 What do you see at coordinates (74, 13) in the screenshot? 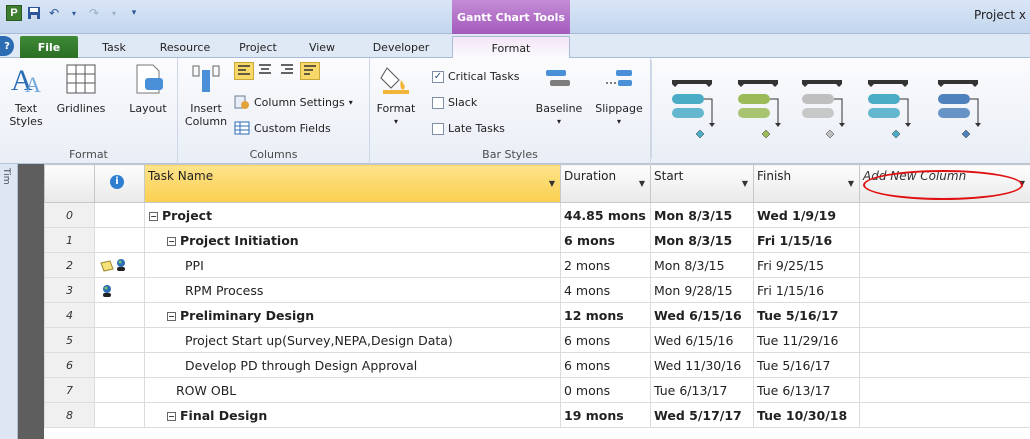
I see `undo-dropdown-icon: ▾` at bounding box center [74, 13].